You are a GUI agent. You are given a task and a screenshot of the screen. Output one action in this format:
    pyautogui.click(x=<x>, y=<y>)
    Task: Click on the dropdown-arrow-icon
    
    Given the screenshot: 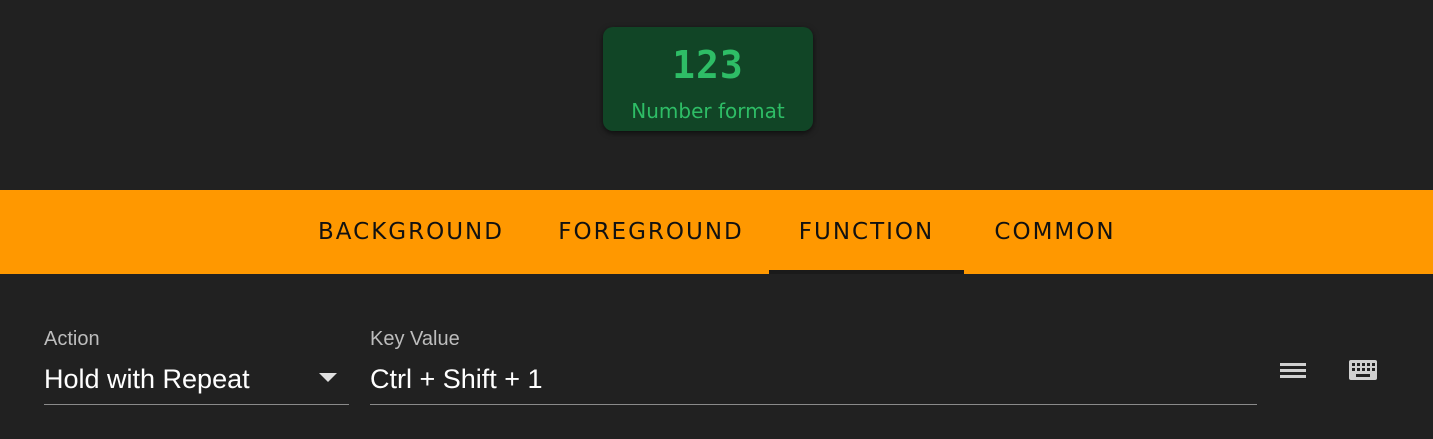 What is the action you would take?
    pyautogui.click(x=328, y=377)
    